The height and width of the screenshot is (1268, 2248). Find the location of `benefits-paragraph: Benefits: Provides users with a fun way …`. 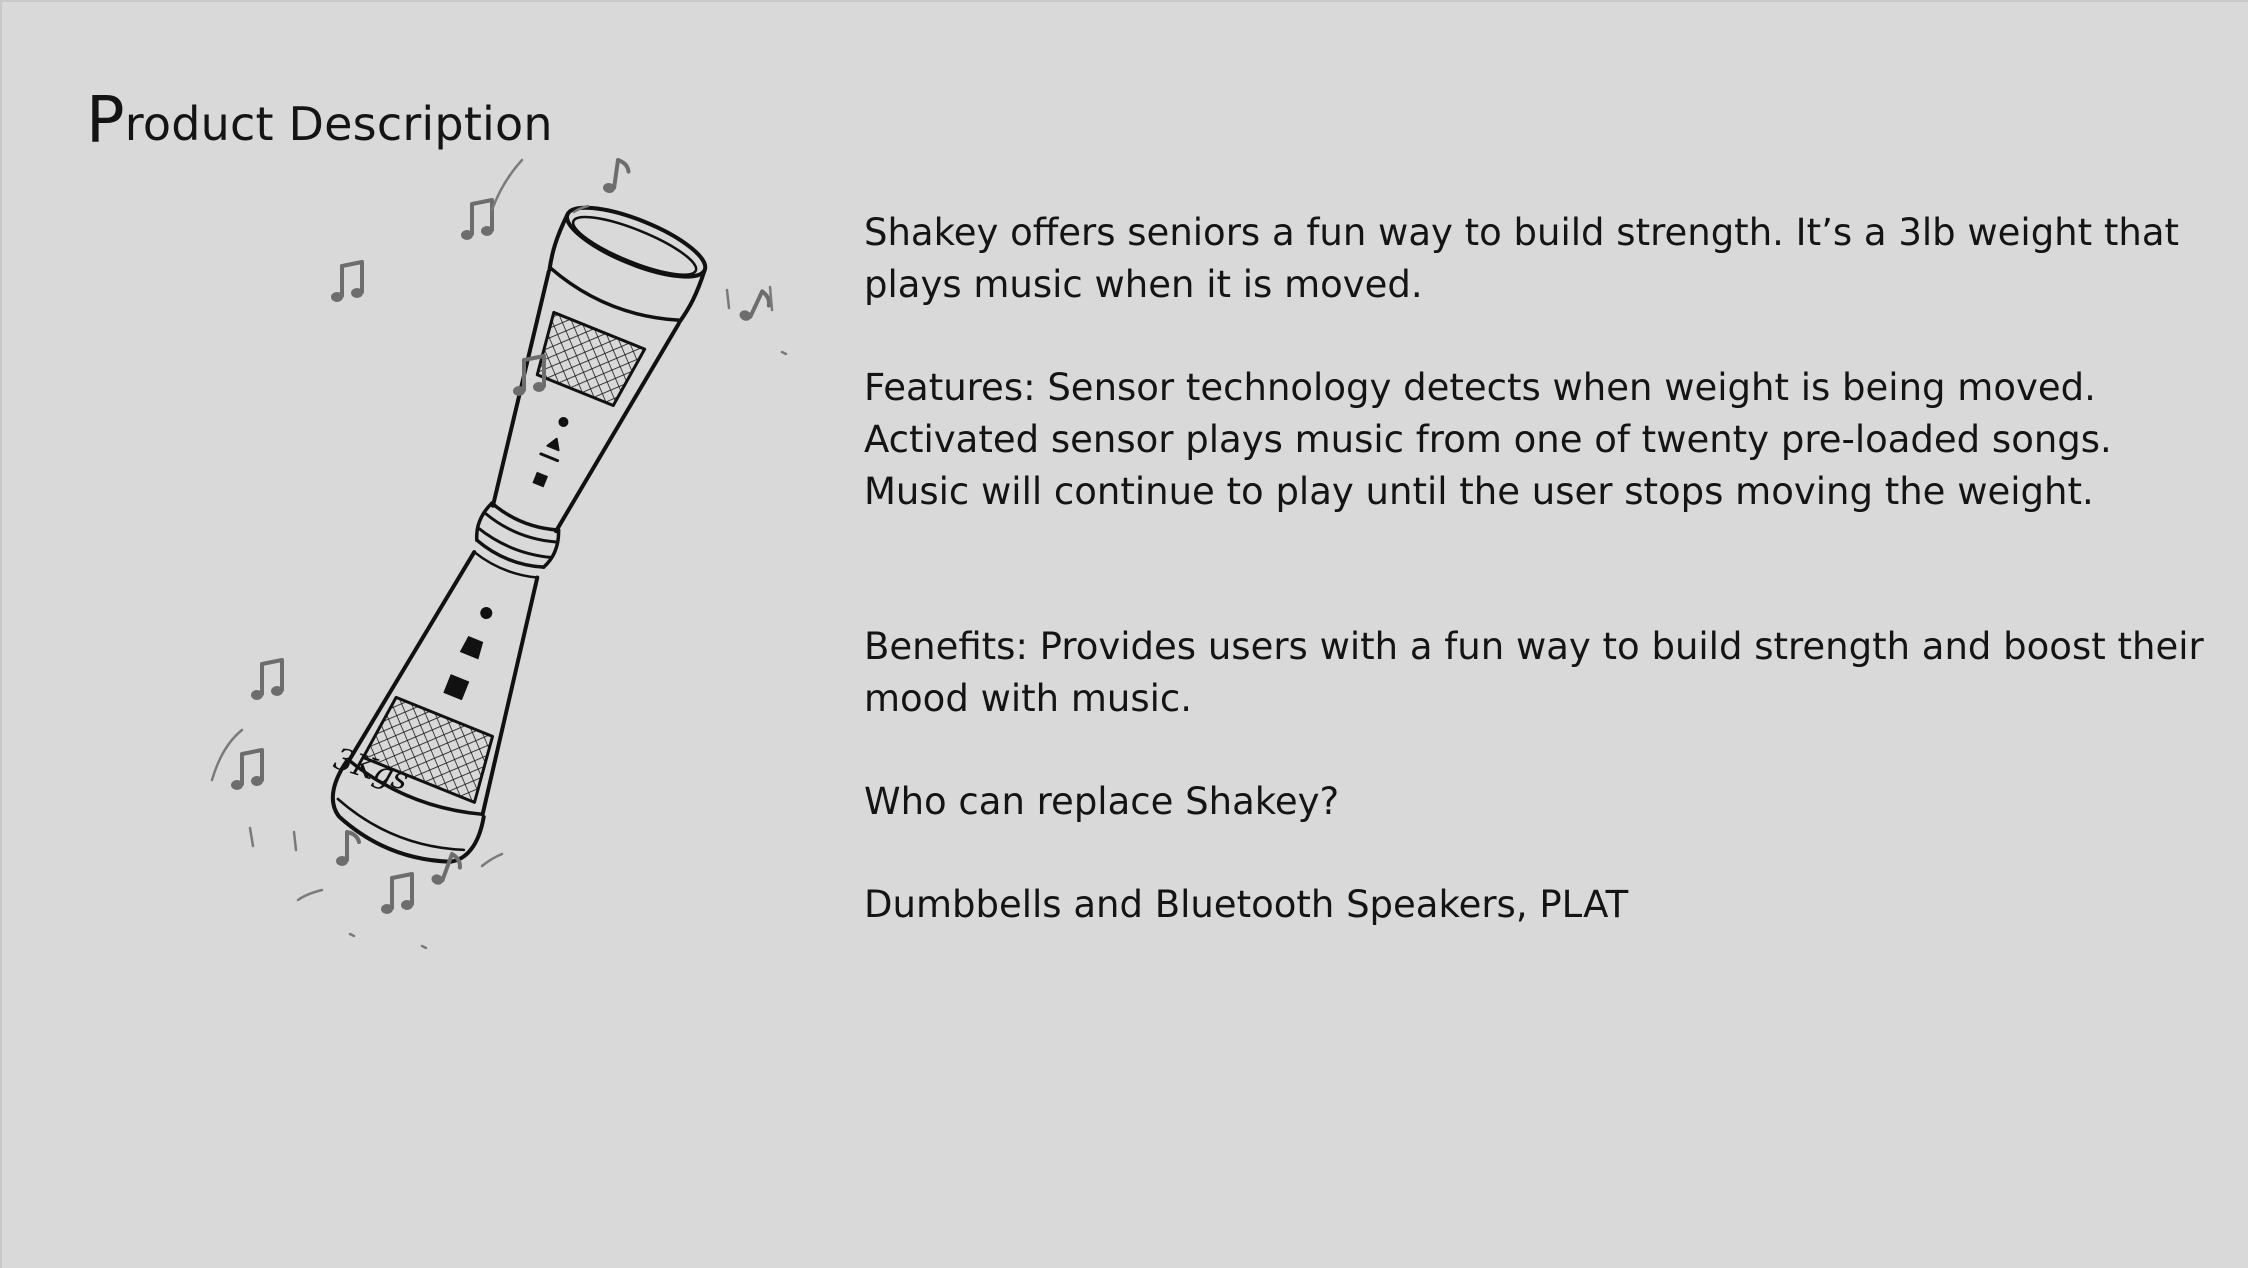

benefits-paragraph: Benefits: Provides users with a fun way … is located at coordinates (1534, 672).